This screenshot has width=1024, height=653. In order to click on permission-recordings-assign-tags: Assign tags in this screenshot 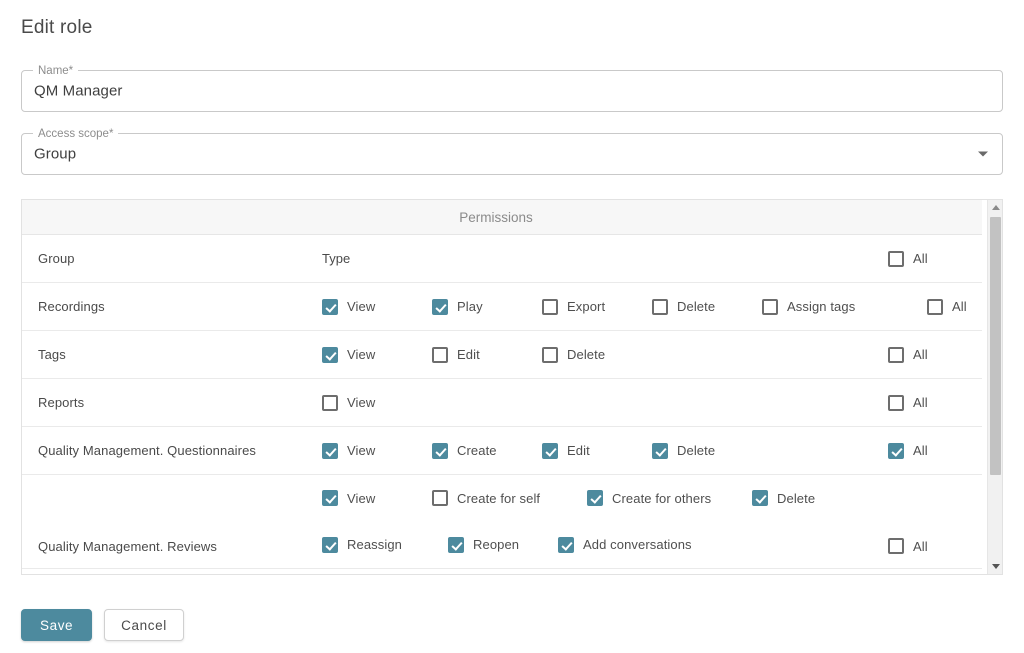, I will do `click(809, 306)`.